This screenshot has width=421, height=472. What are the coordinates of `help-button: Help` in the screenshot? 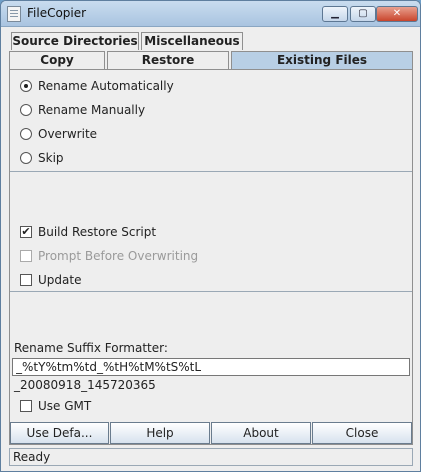 It's located at (160, 433).